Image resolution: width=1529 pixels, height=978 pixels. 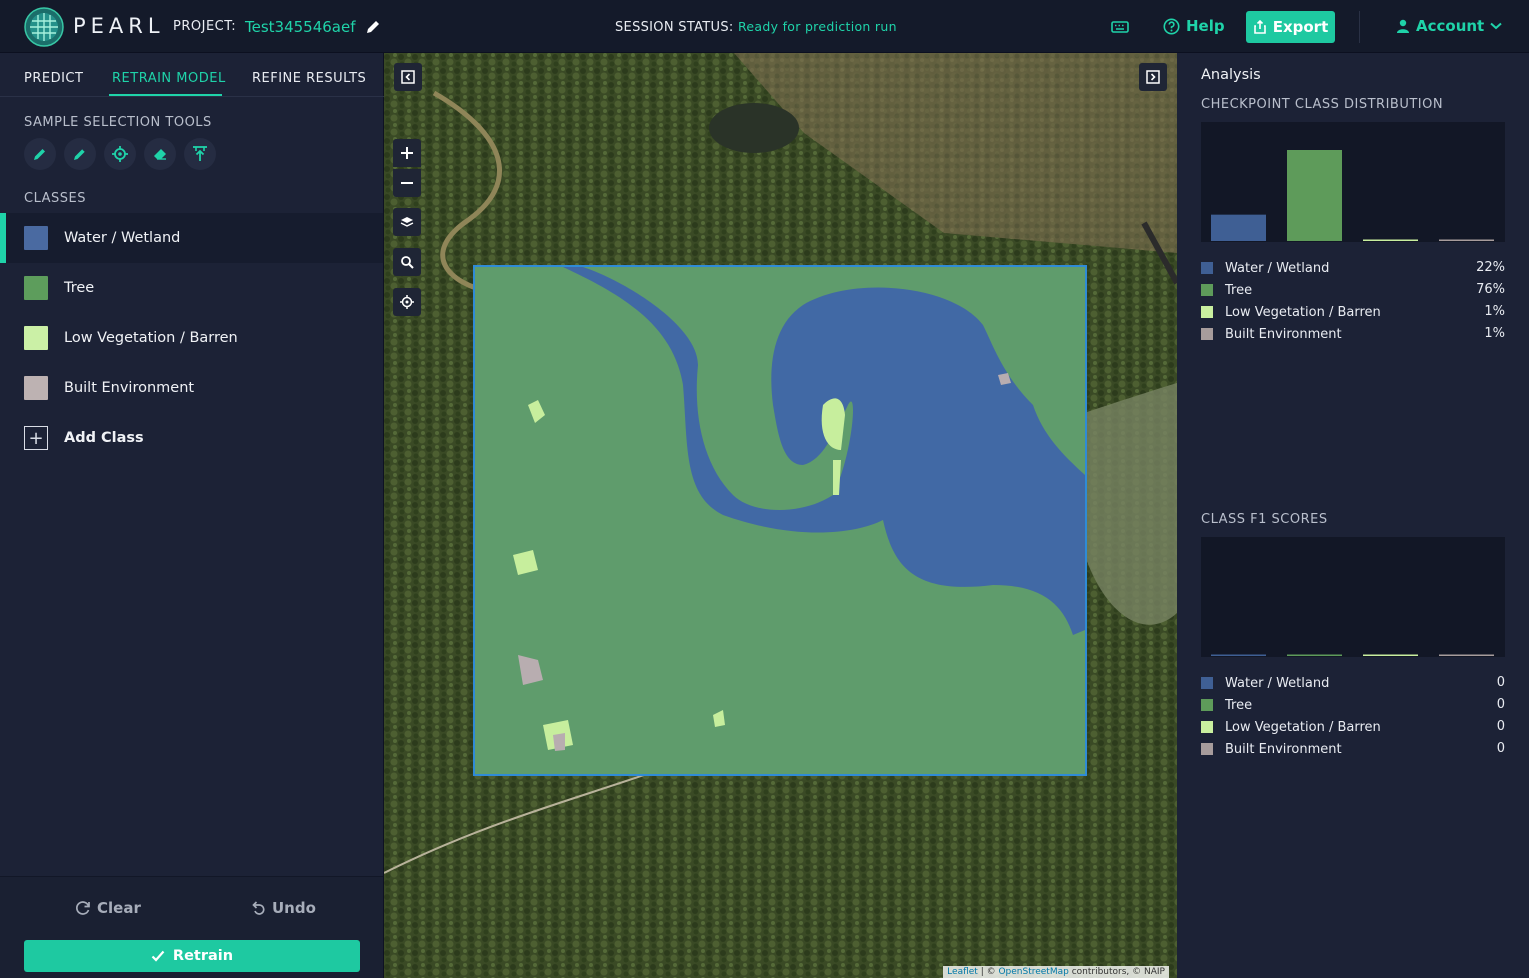 I want to click on minus-icon, so click(x=407, y=183).